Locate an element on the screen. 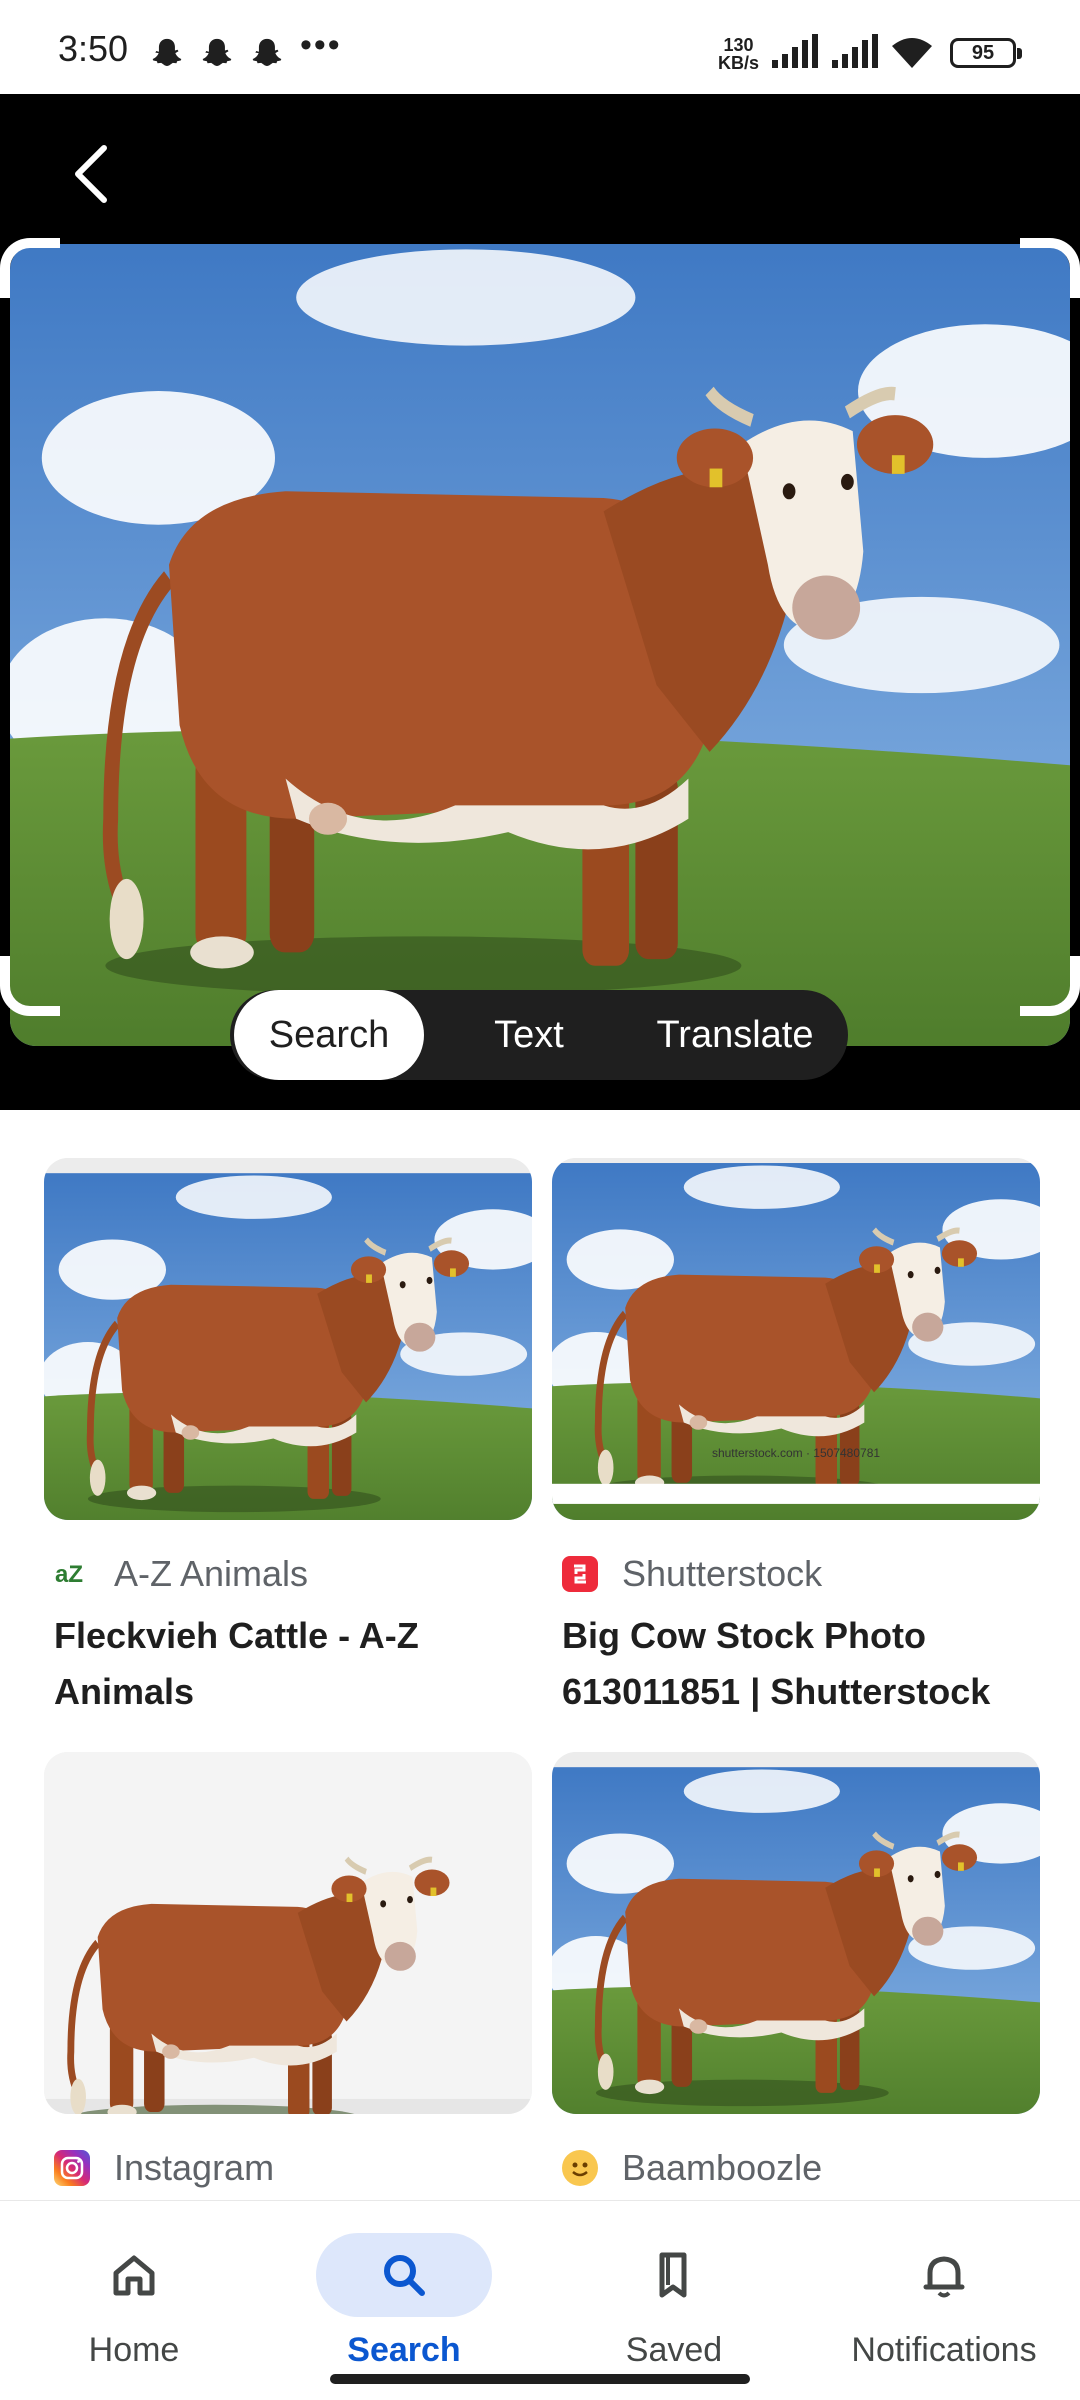 The height and width of the screenshot is (2400, 1080). status-bar: 3:50 ••• 130 KB/s 95 is located at coordinates (540, 47).